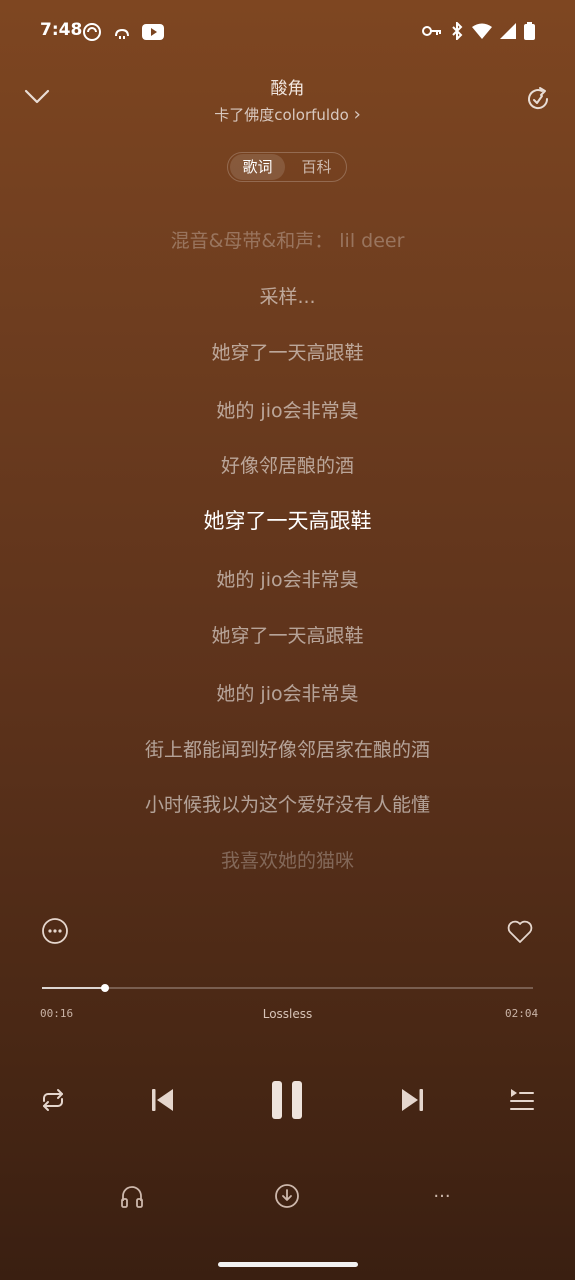 This screenshot has width=575, height=1280. I want to click on more-circle-icon, so click(55, 931).